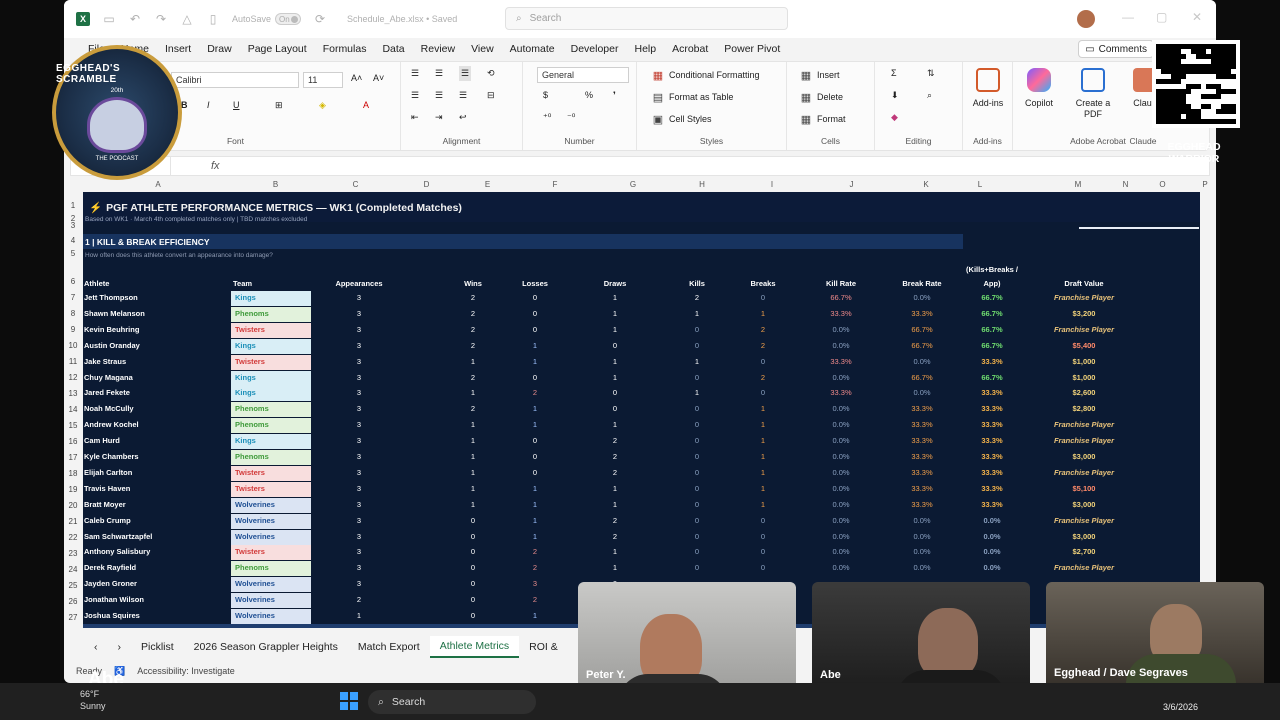  What do you see at coordinates (895, 95) in the screenshot?
I see `fill-icon: ⬇` at bounding box center [895, 95].